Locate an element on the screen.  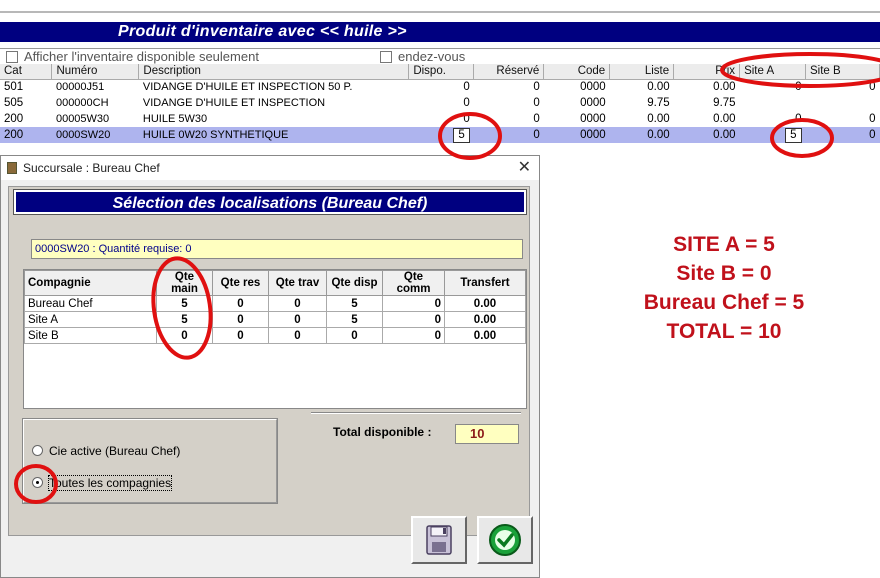
cell-company: Site A is located at coordinates (90, 319).